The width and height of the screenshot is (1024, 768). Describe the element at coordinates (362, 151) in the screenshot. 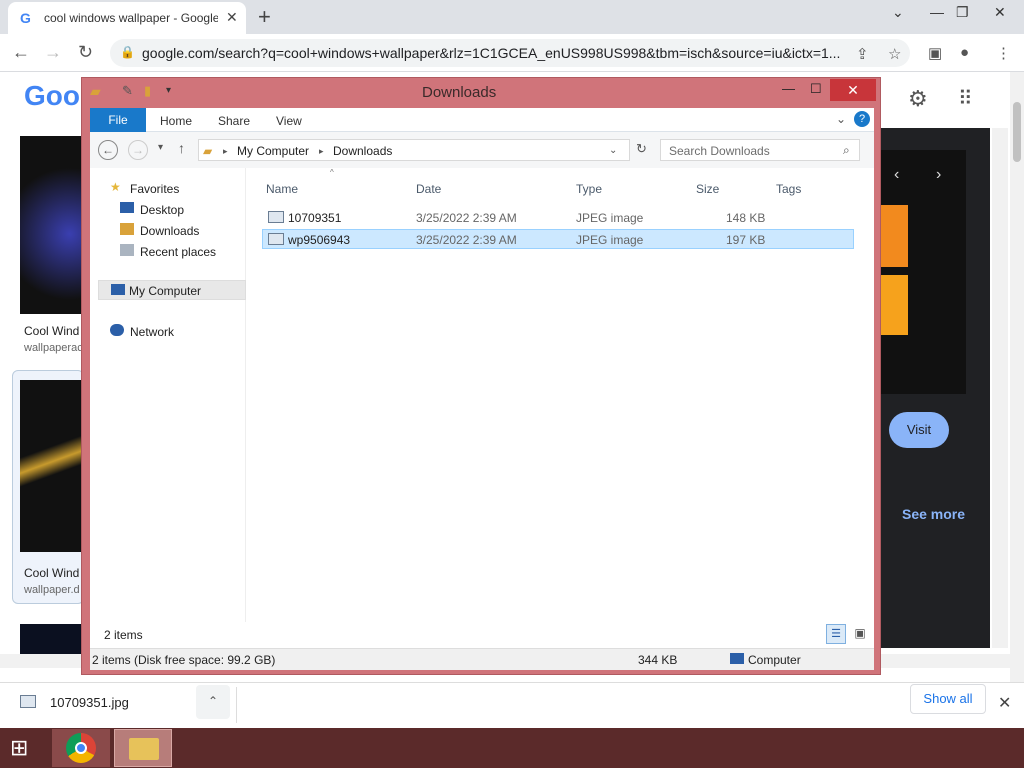

I see `breadcrumb-downloads: Downloads` at that location.